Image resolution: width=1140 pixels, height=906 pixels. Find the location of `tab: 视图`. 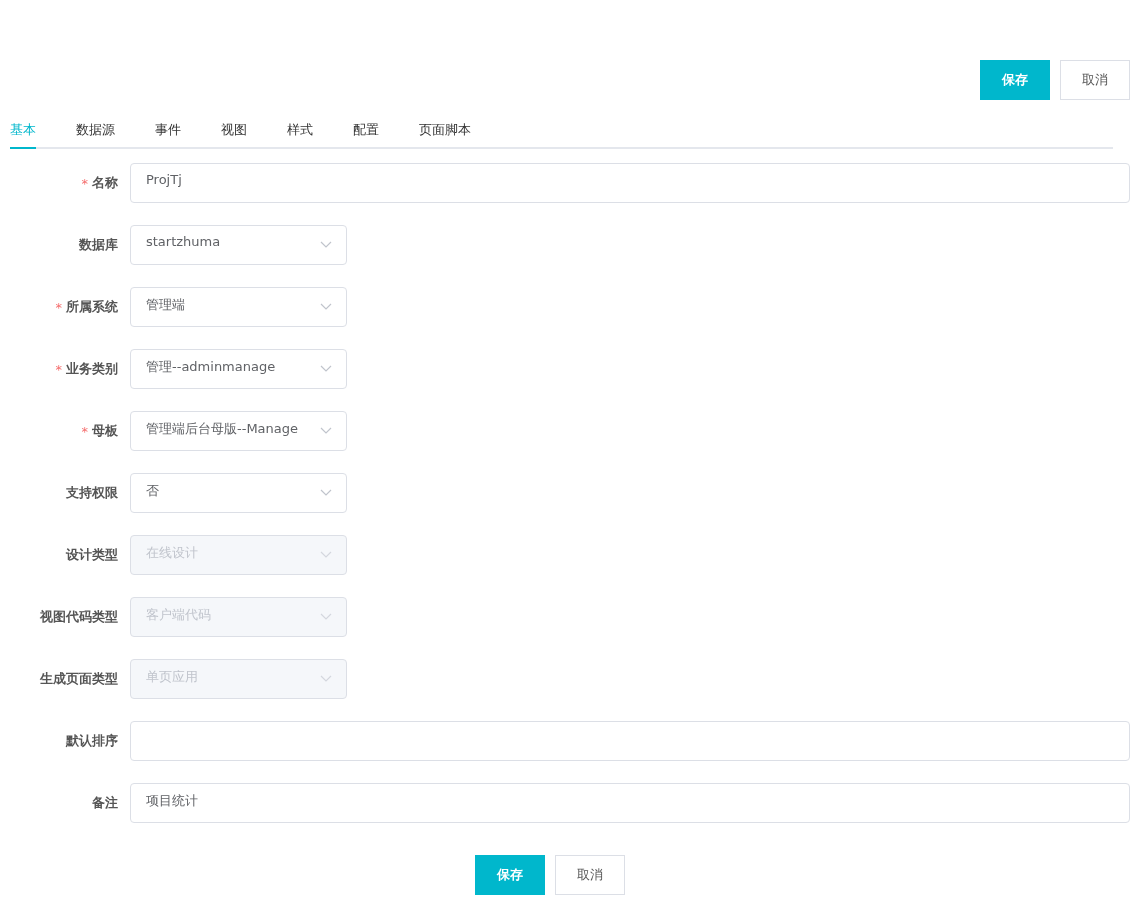

tab: 视图 is located at coordinates (234, 130).